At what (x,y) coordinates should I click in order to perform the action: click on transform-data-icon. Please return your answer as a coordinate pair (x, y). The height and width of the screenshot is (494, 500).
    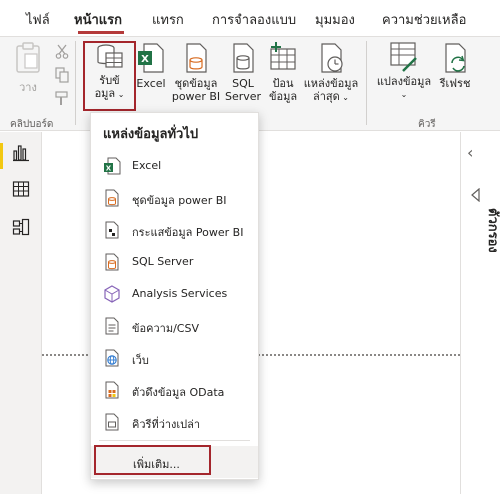
    Looking at the image, I should click on (403, 57).